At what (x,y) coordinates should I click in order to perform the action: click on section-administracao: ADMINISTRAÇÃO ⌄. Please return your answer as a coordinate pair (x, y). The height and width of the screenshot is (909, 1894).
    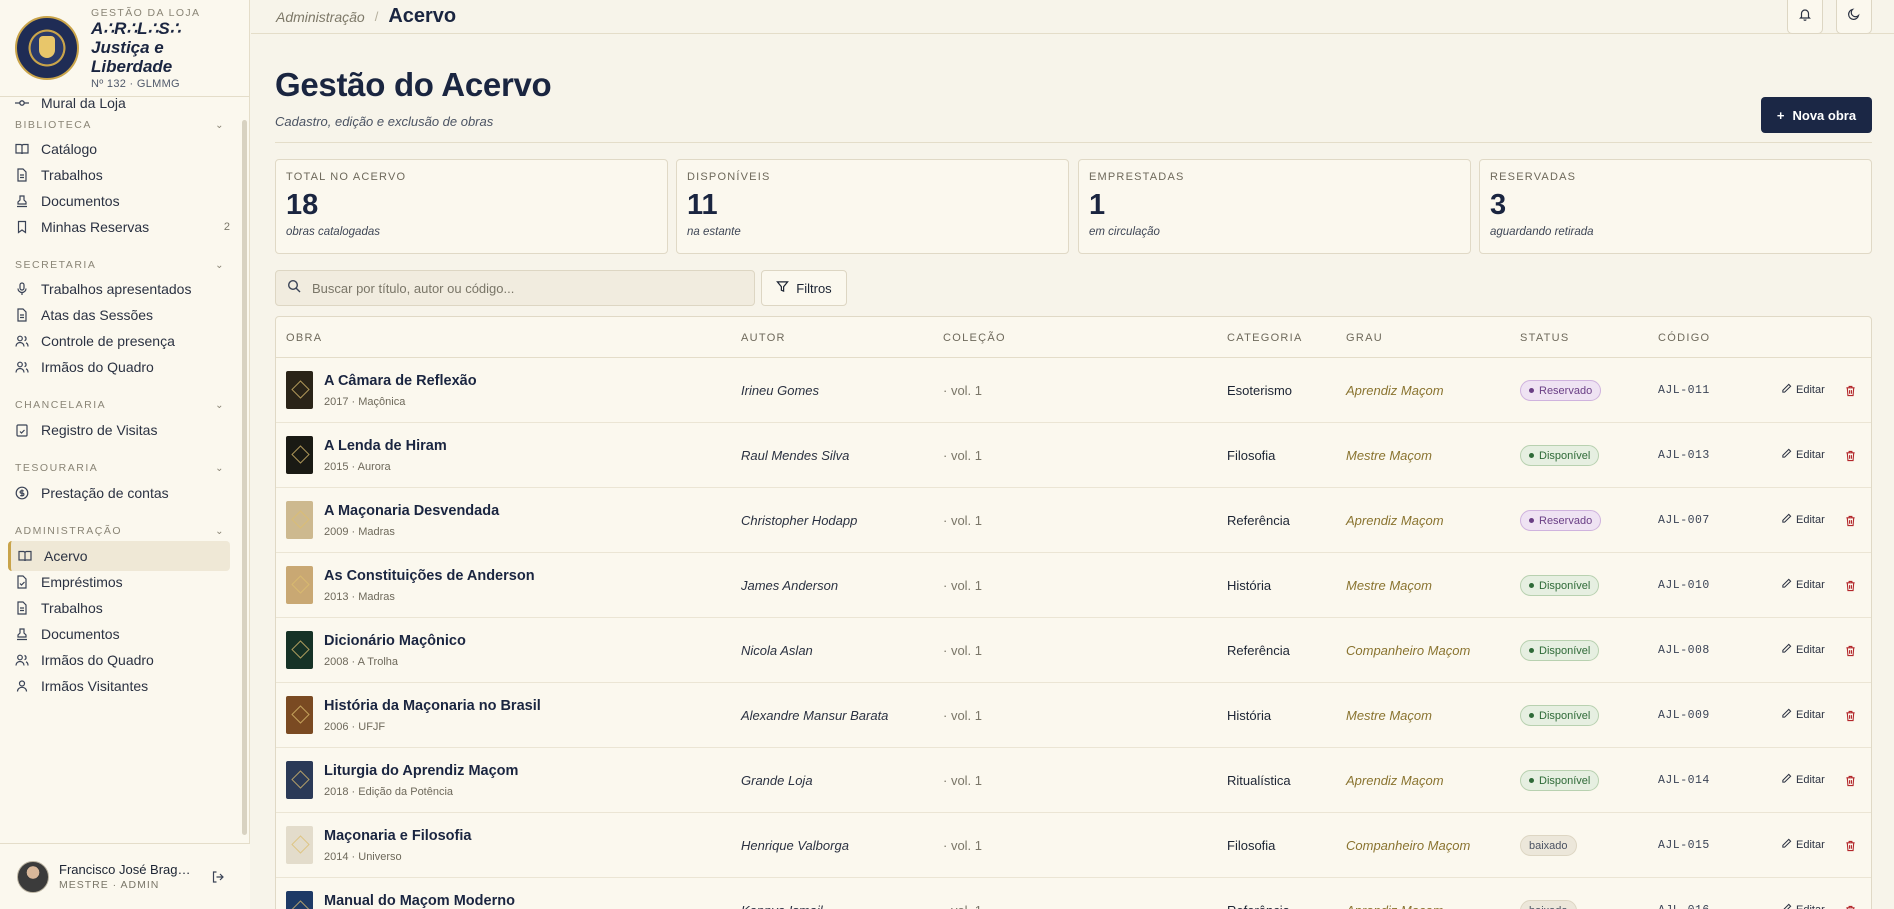
    Looking at the image, I should click on (120, 531).